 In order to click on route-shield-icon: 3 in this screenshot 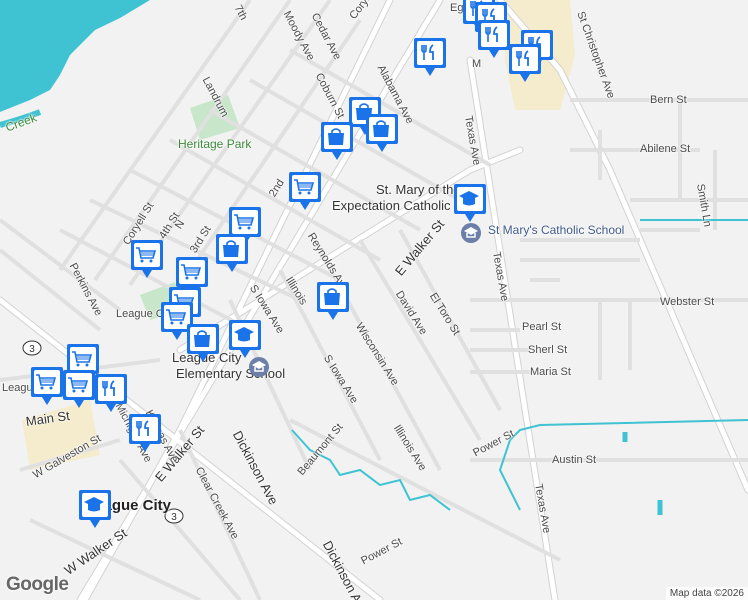, I will do `click(32, 348)`.